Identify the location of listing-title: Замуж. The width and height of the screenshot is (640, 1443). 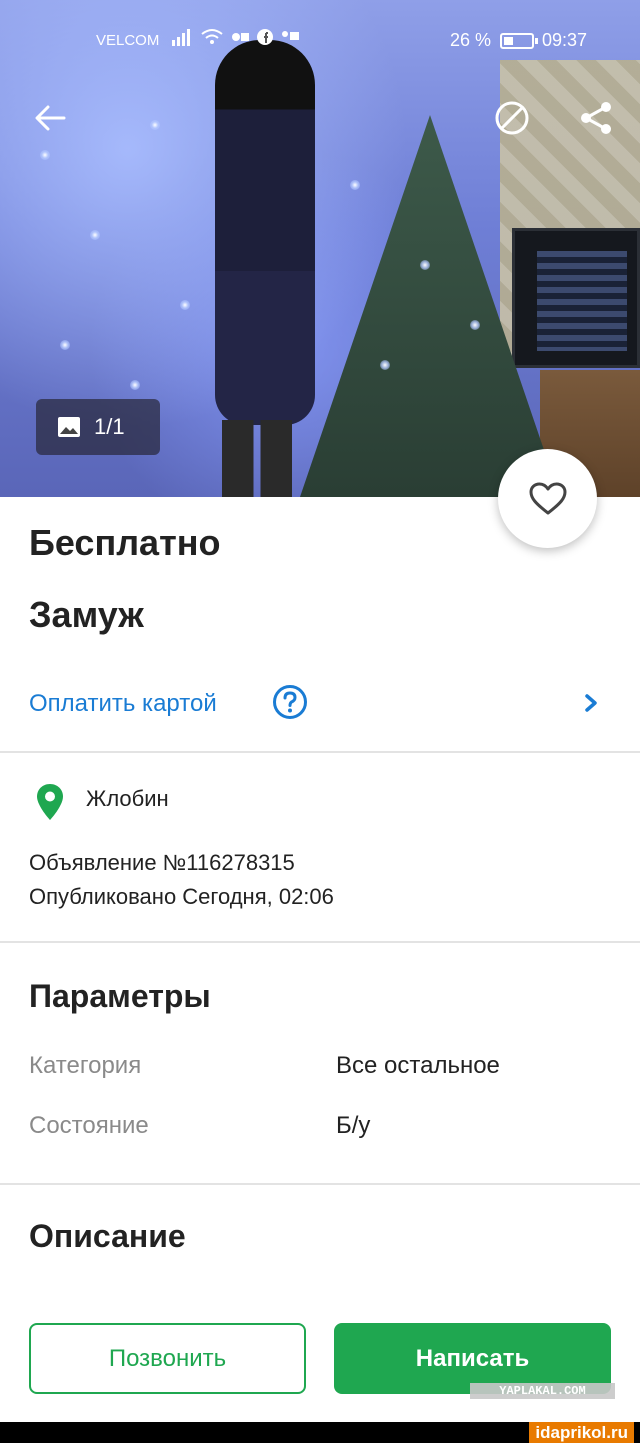
(86, 614).